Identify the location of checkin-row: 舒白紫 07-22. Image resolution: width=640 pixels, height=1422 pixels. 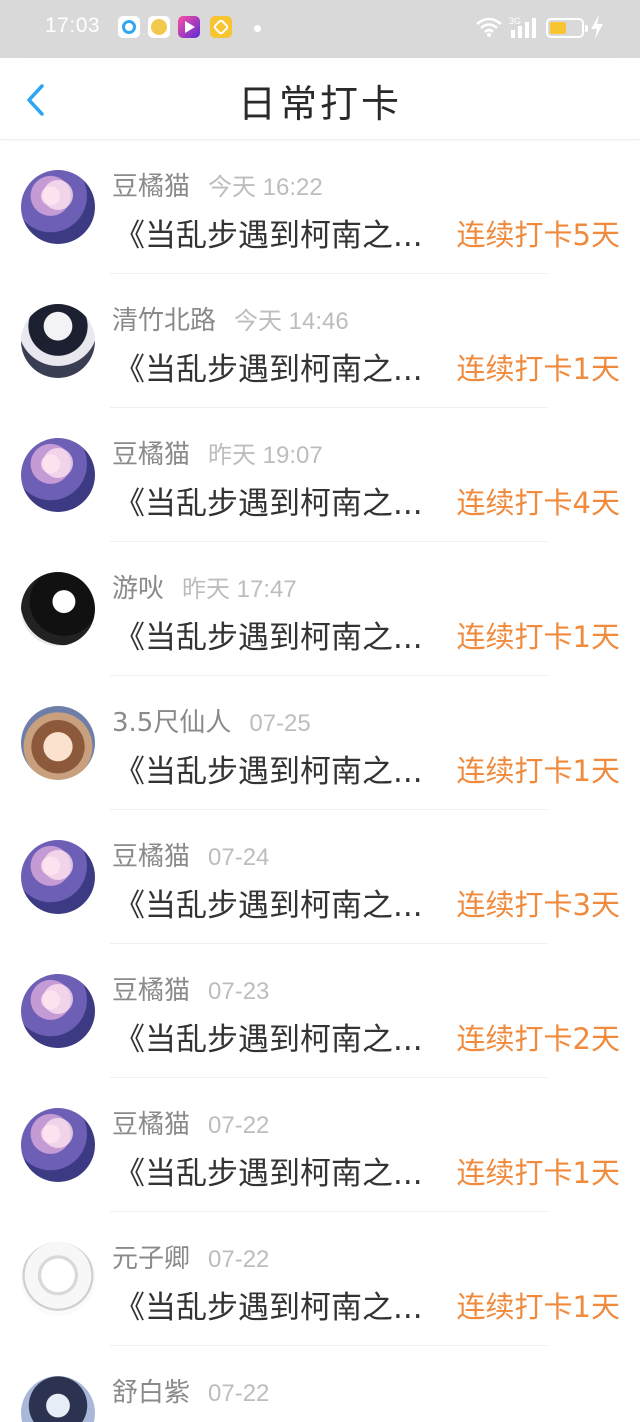
(320, 1384).